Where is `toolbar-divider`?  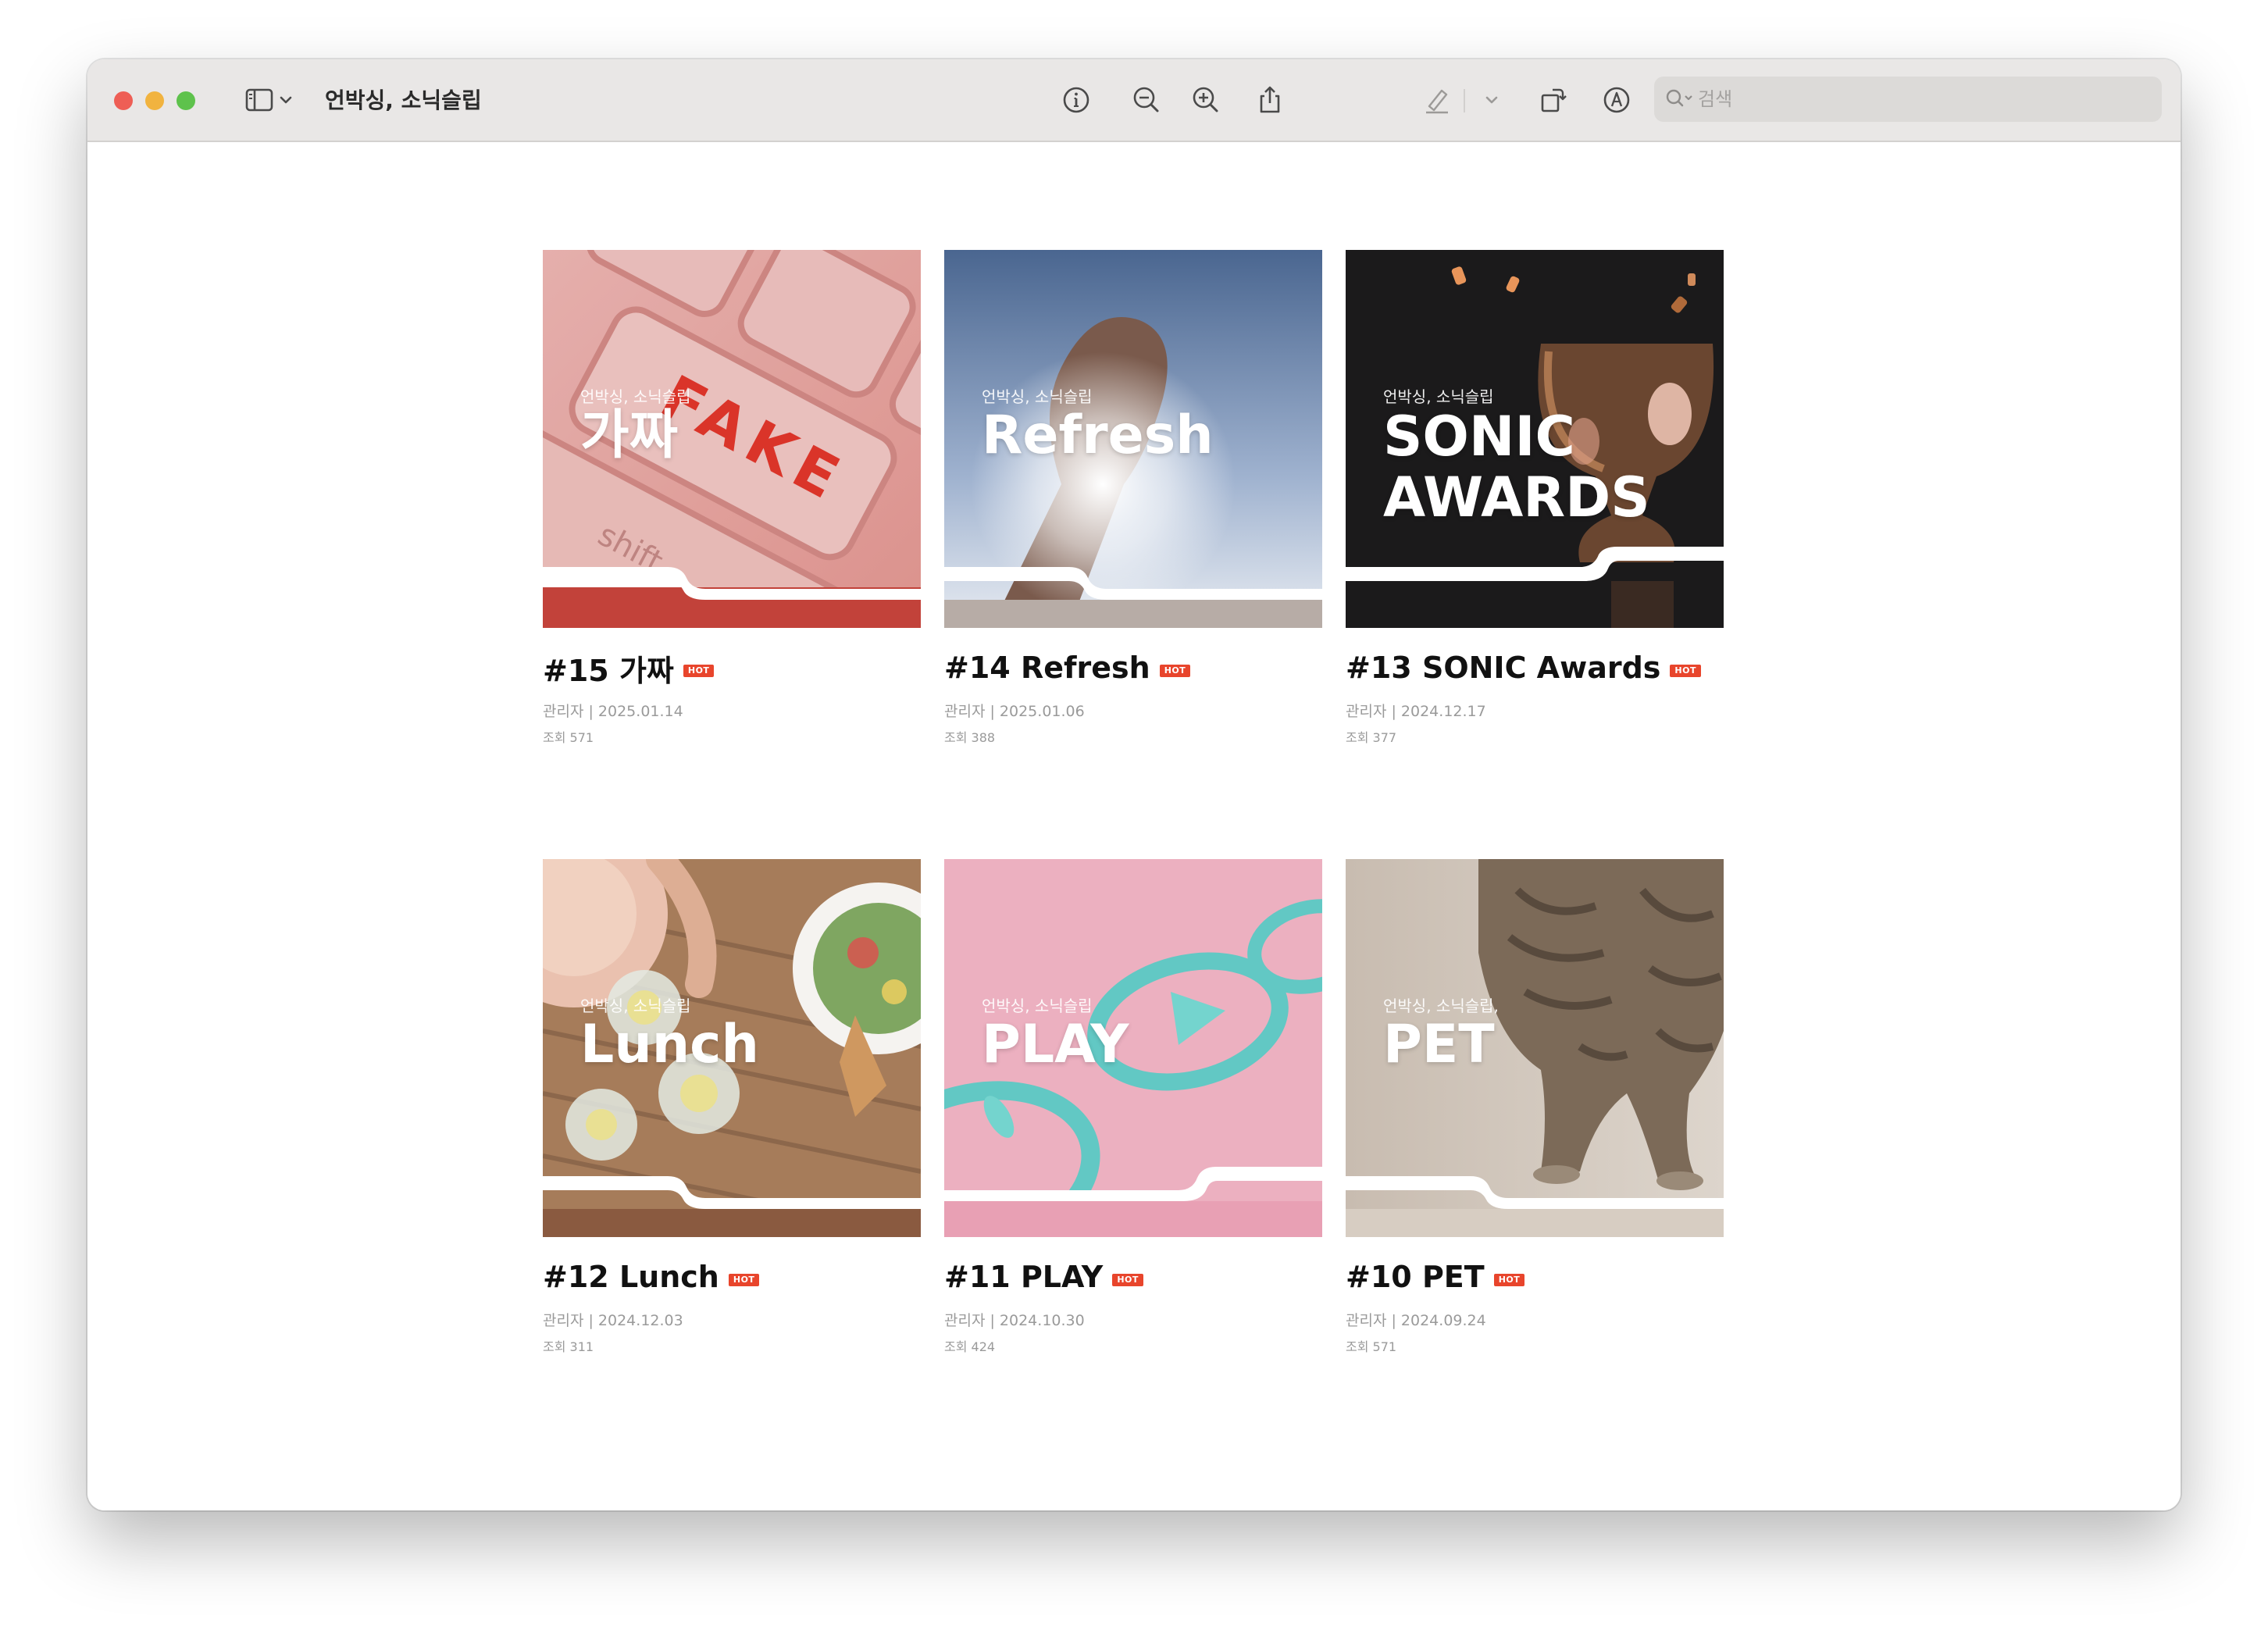
toolbar-divider is located at coordinates (1464, 100).